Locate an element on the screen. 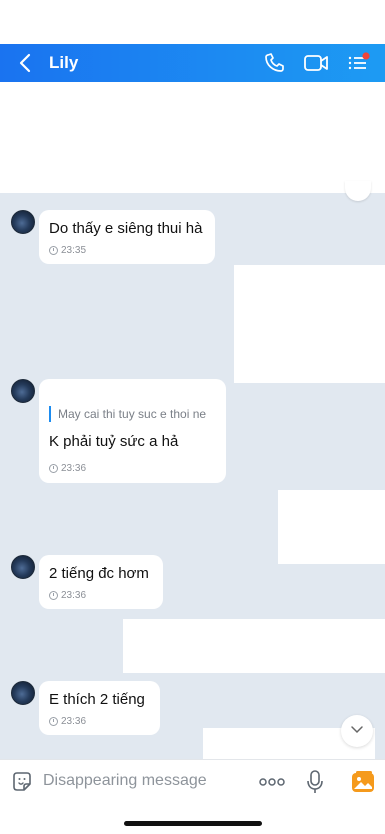  contact-name: Lily is located at coordinates (63, 63).